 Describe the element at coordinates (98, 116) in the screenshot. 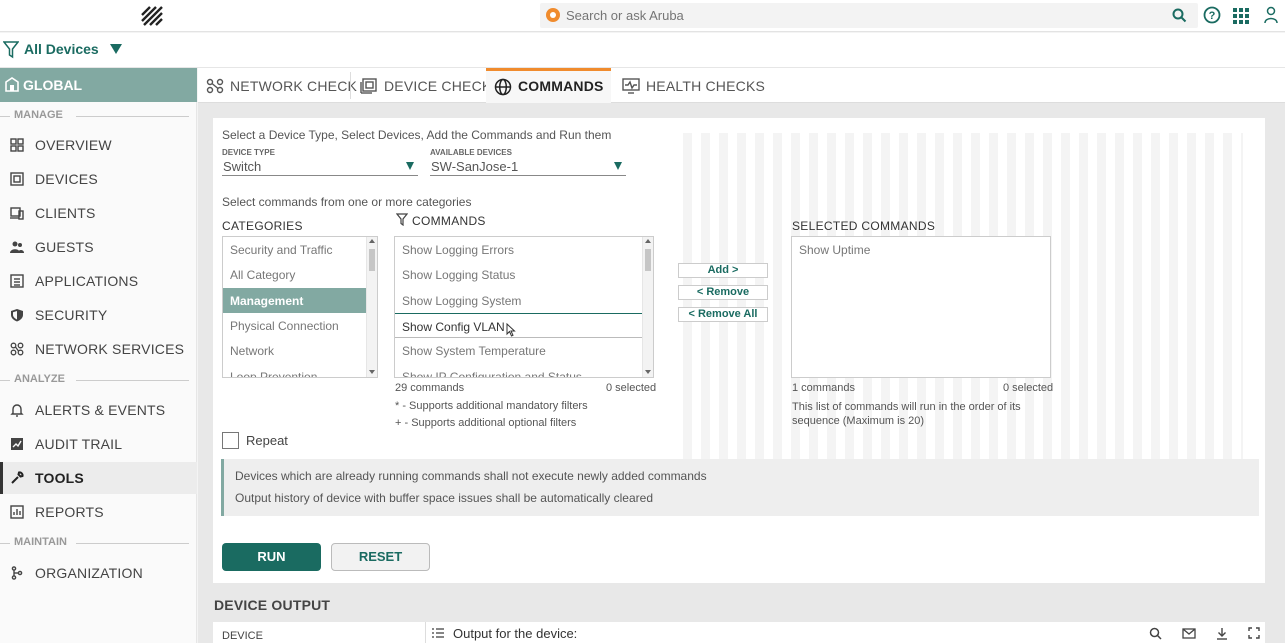

I see `section-manage: MANAGE` at that location.